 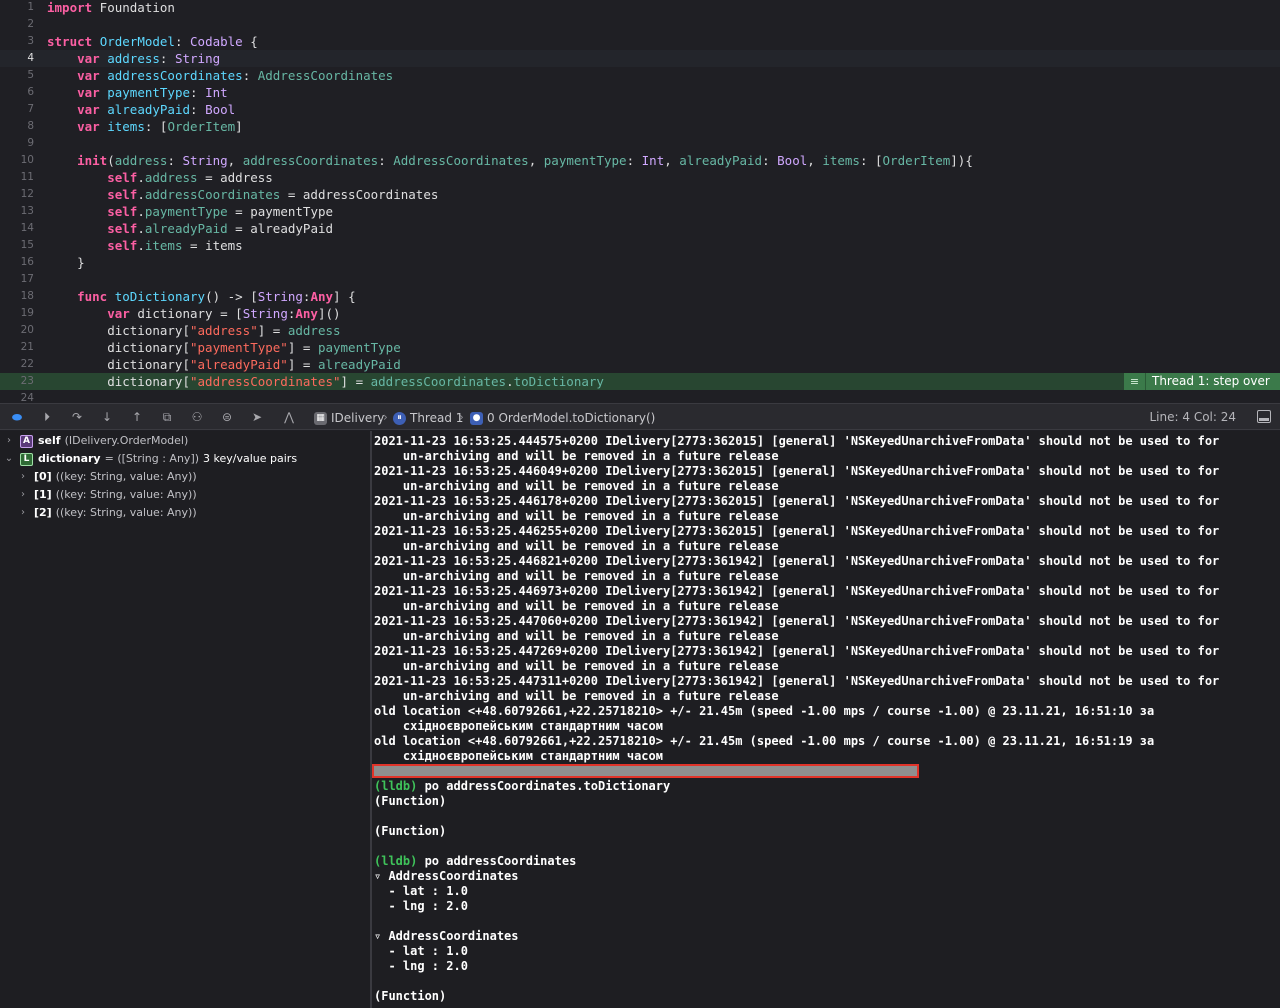 I want to click on code-line: 7 var alreadyPaid: Bool, so click(x=640, y=109).